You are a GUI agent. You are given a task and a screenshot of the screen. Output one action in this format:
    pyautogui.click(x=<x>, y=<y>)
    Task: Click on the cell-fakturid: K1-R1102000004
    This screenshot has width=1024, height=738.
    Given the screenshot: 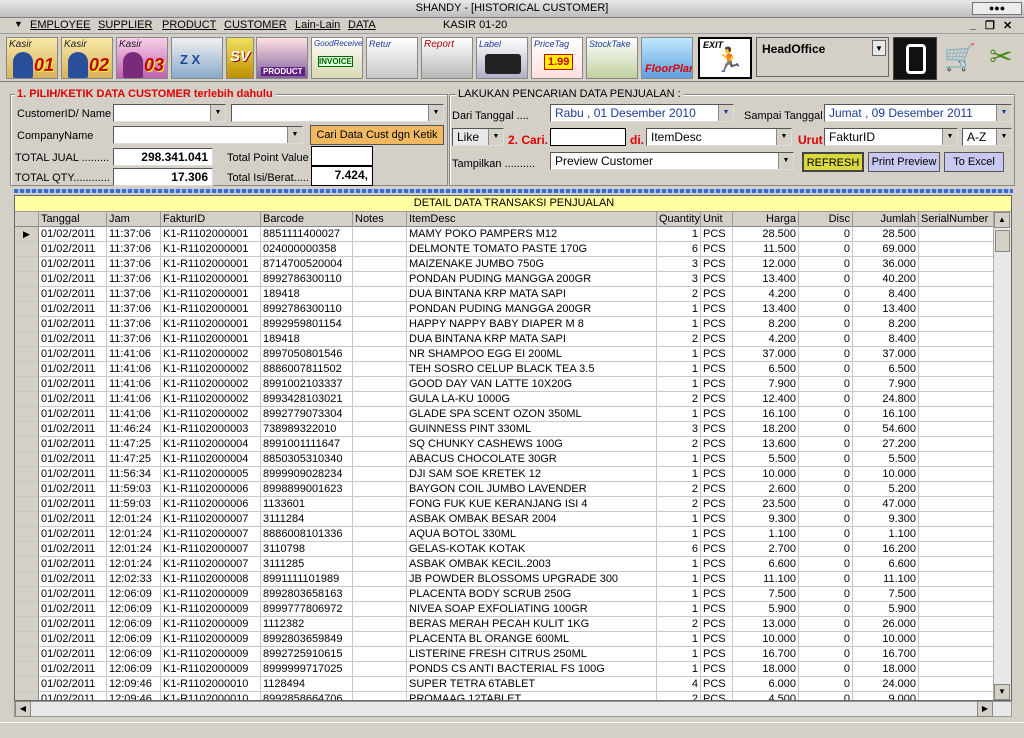 What is the action you would take?
    pyautogui.click(x=211, y=459)
    